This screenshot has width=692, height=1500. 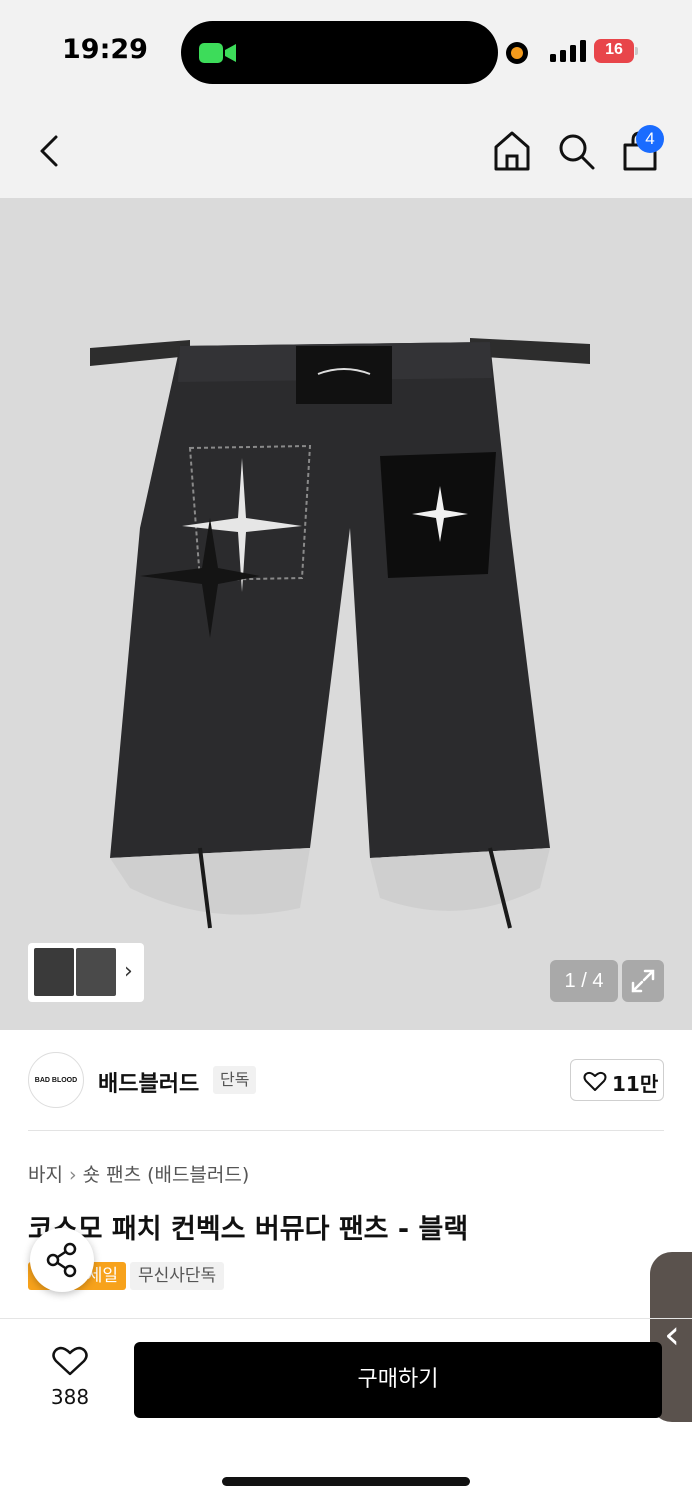 What do you see at coordinates (50, 151) in the screenshot?
I see `back-icon` at bounding box center [50, 151].